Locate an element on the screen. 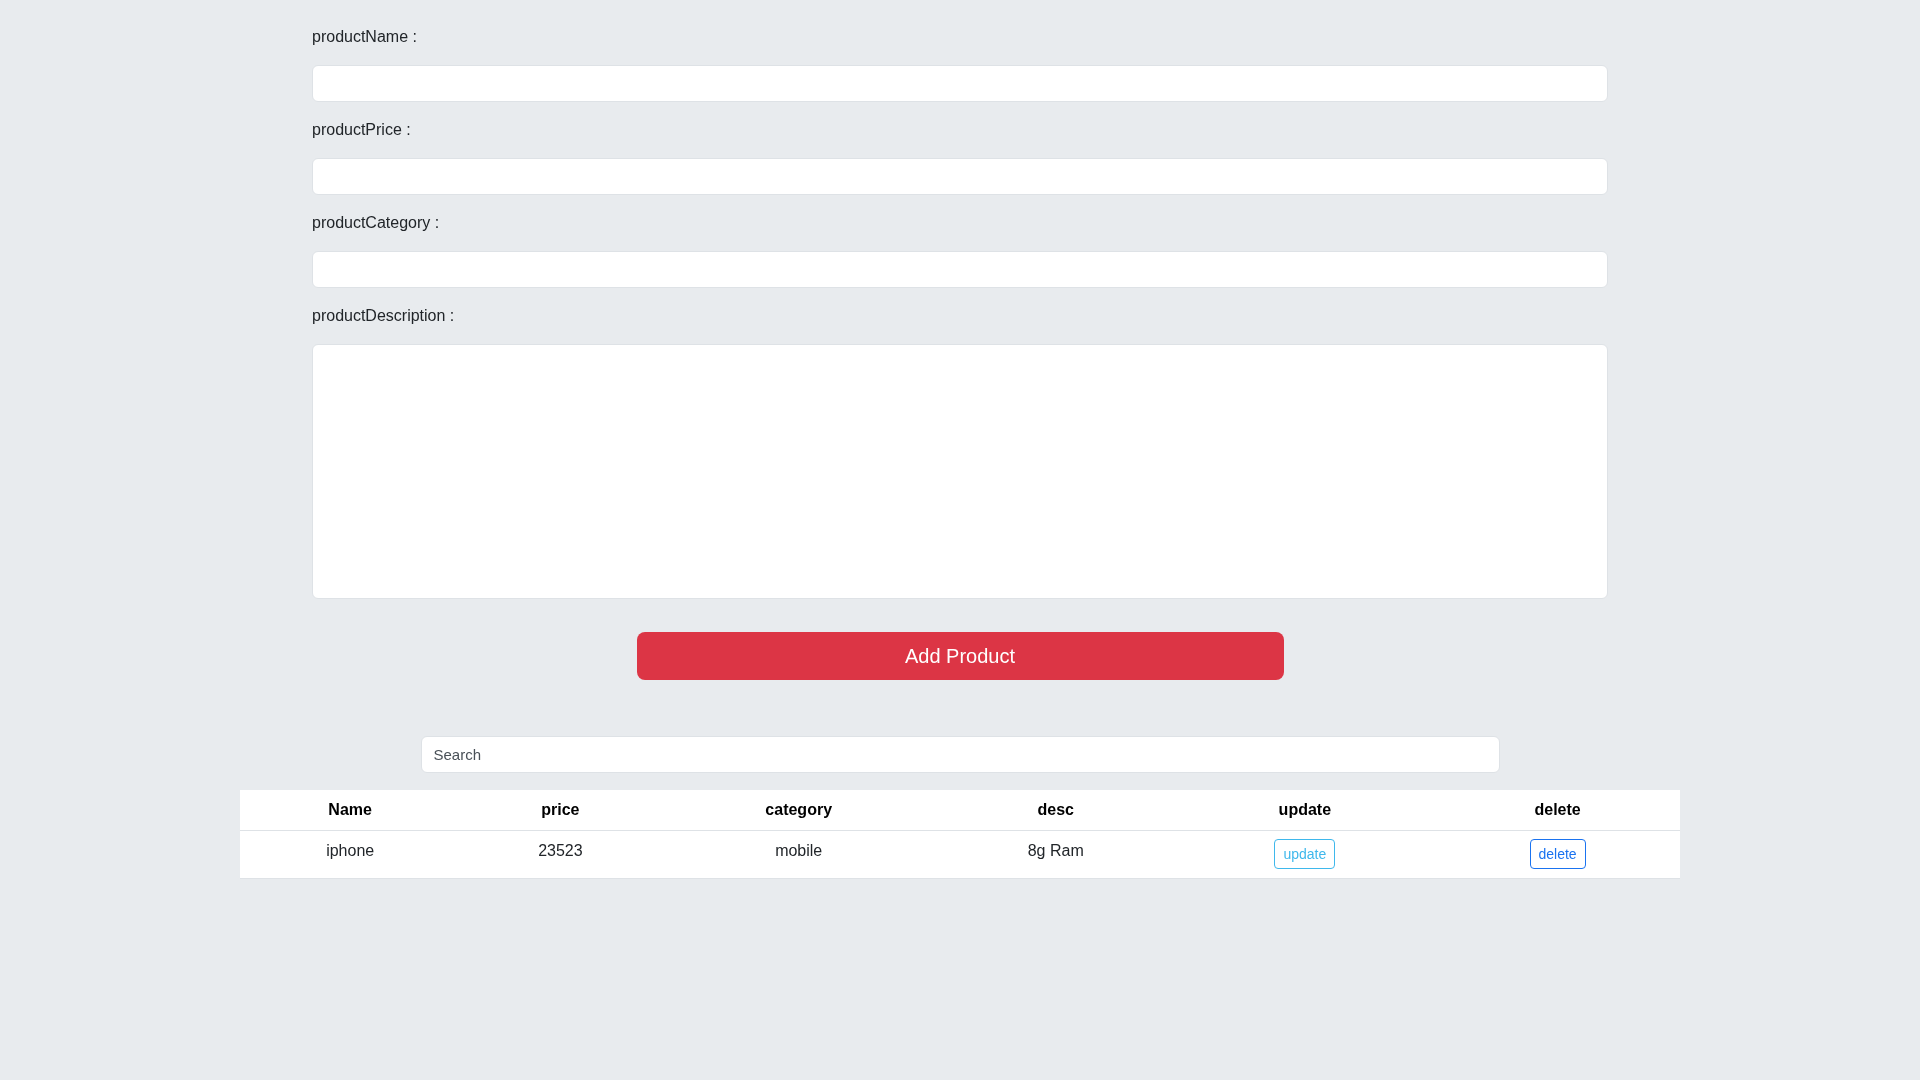 The height and width of the screenshot is (1080, 1920). search-field: Search is located at coordinates (960, 754).